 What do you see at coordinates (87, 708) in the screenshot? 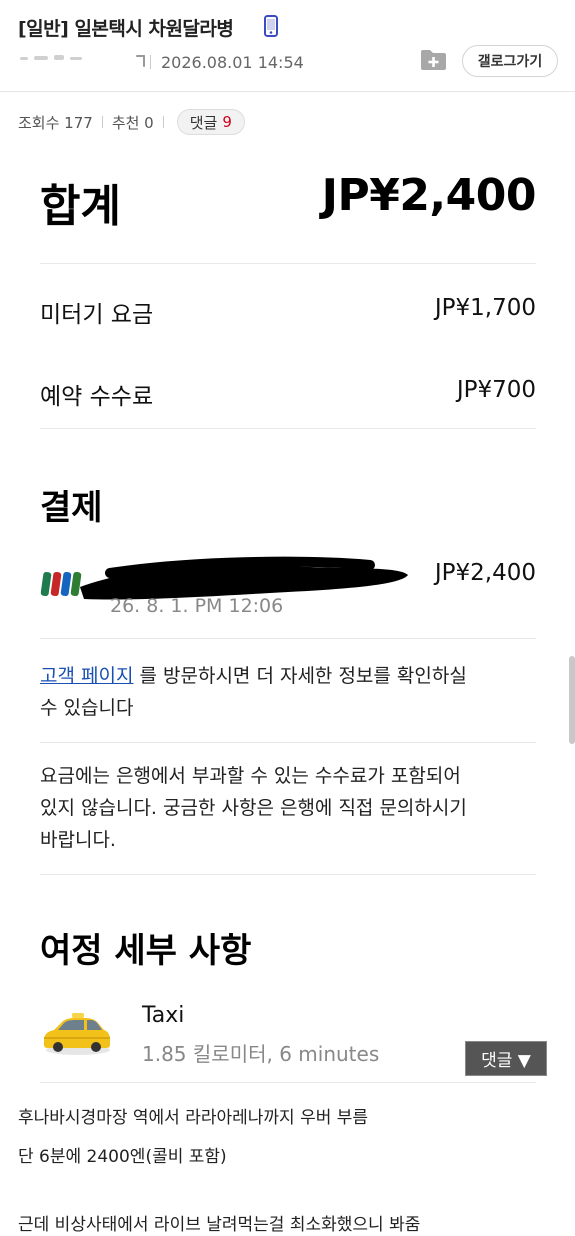
I see `customer-page-note-text-2: 수 있습니다` at bounding box center [87, 708].